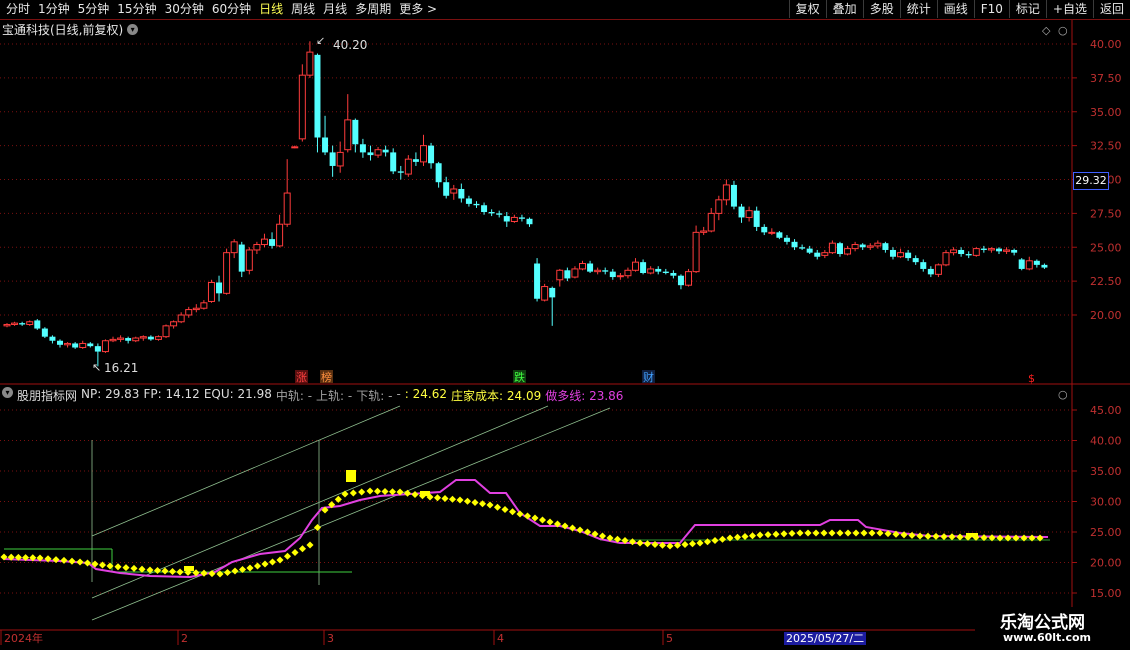 The height and width of the screenshot is (650, 1130). What do you see at coordinates (1106, 112) in the screenshot?
I see `price-tick-label: 35.00` at bounding box center [1106, 112].